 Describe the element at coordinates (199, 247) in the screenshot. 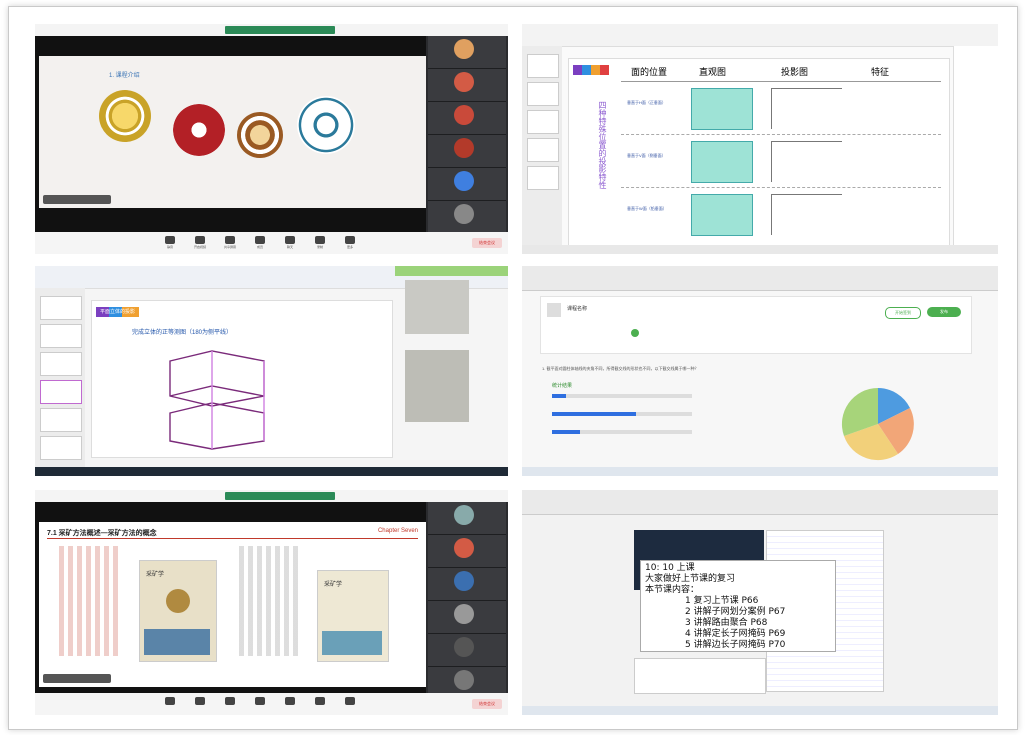

I see `toolbar-label: 开启视频` at that location.